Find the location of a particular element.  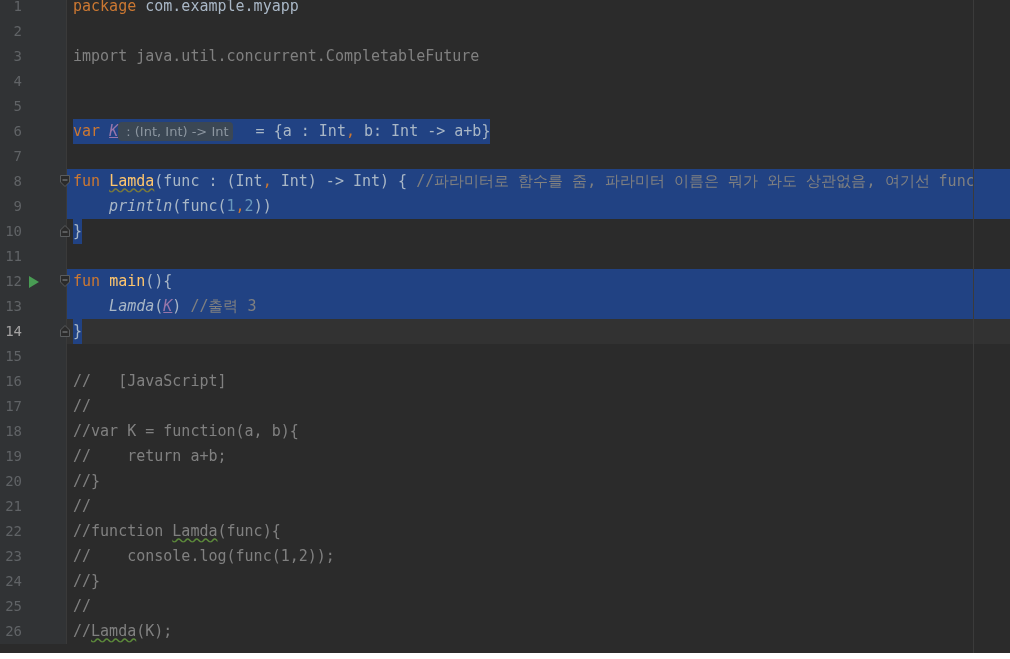

code-text: fun Lamda(func : (Int, Int) -> Int) { //파라미터로 함수를 줌, 파라미터 이름은 뭐가 와도 상관없음, 여기선 func is located at coordinates (524, 181).